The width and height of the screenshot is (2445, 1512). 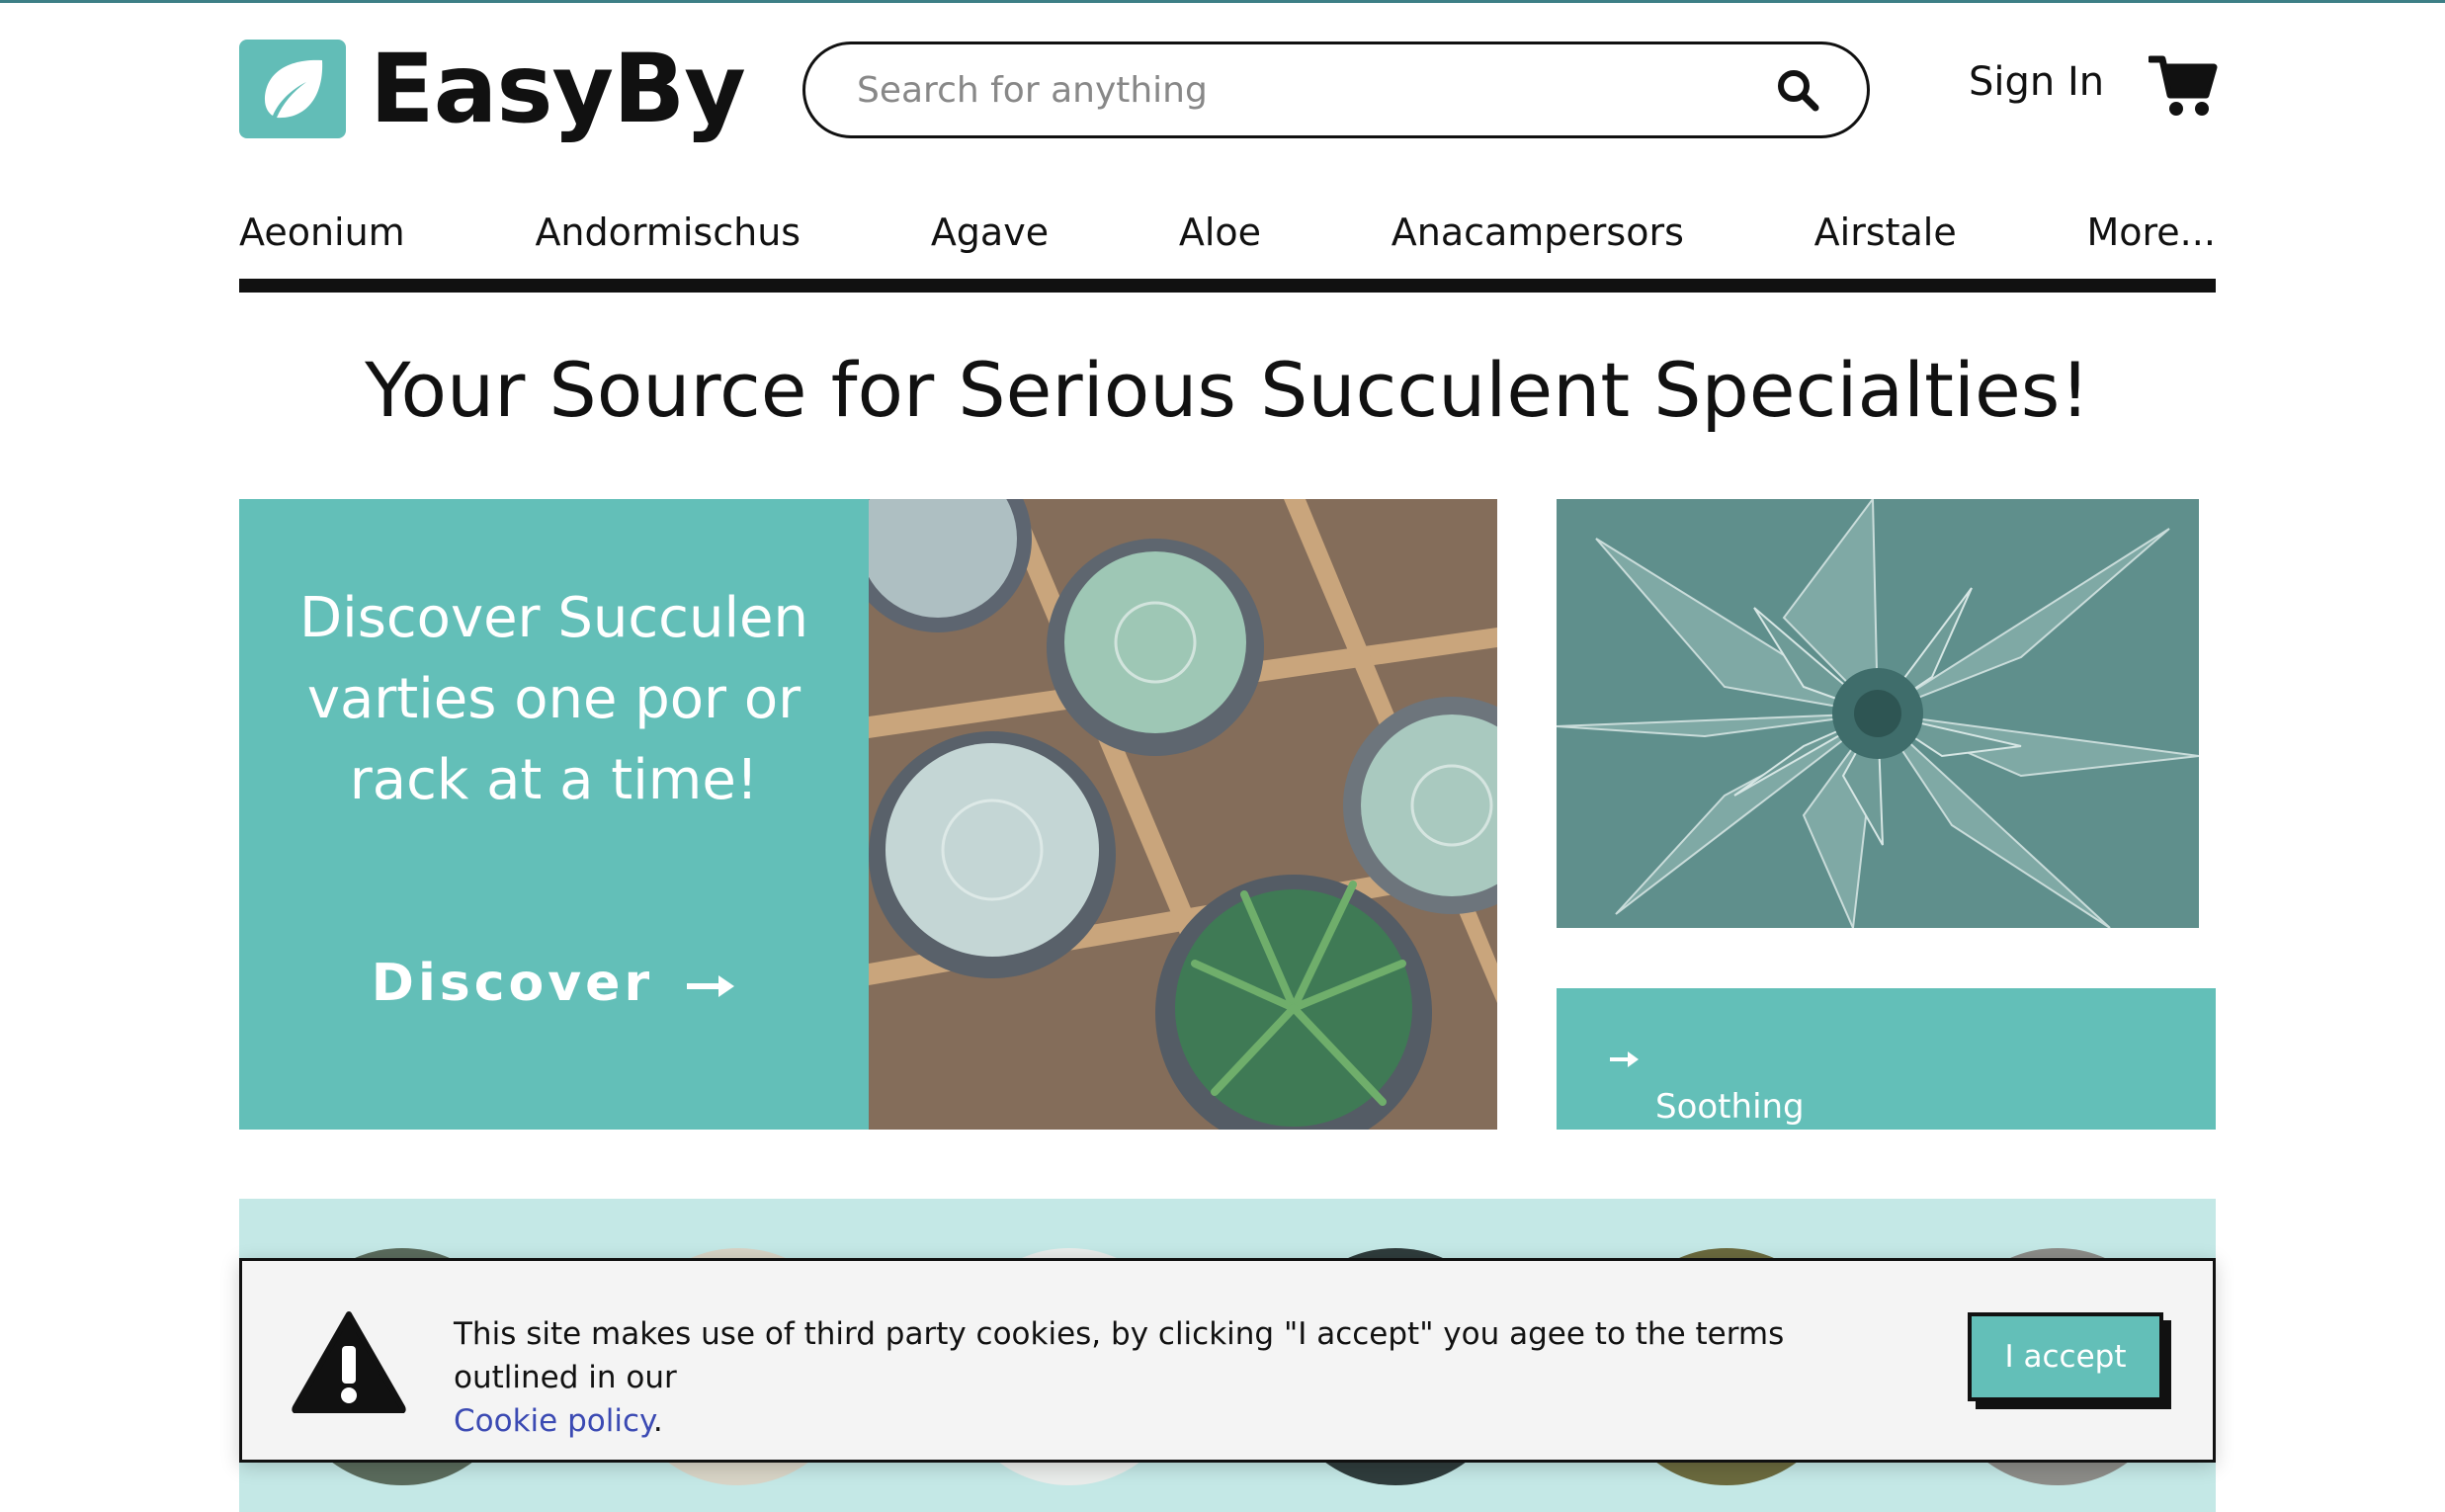 What do you see at coordinates (553, 1421) in the screenshot?
I see `cookie-policy-link: Cookie policy` at bounding box center [553, 1421].